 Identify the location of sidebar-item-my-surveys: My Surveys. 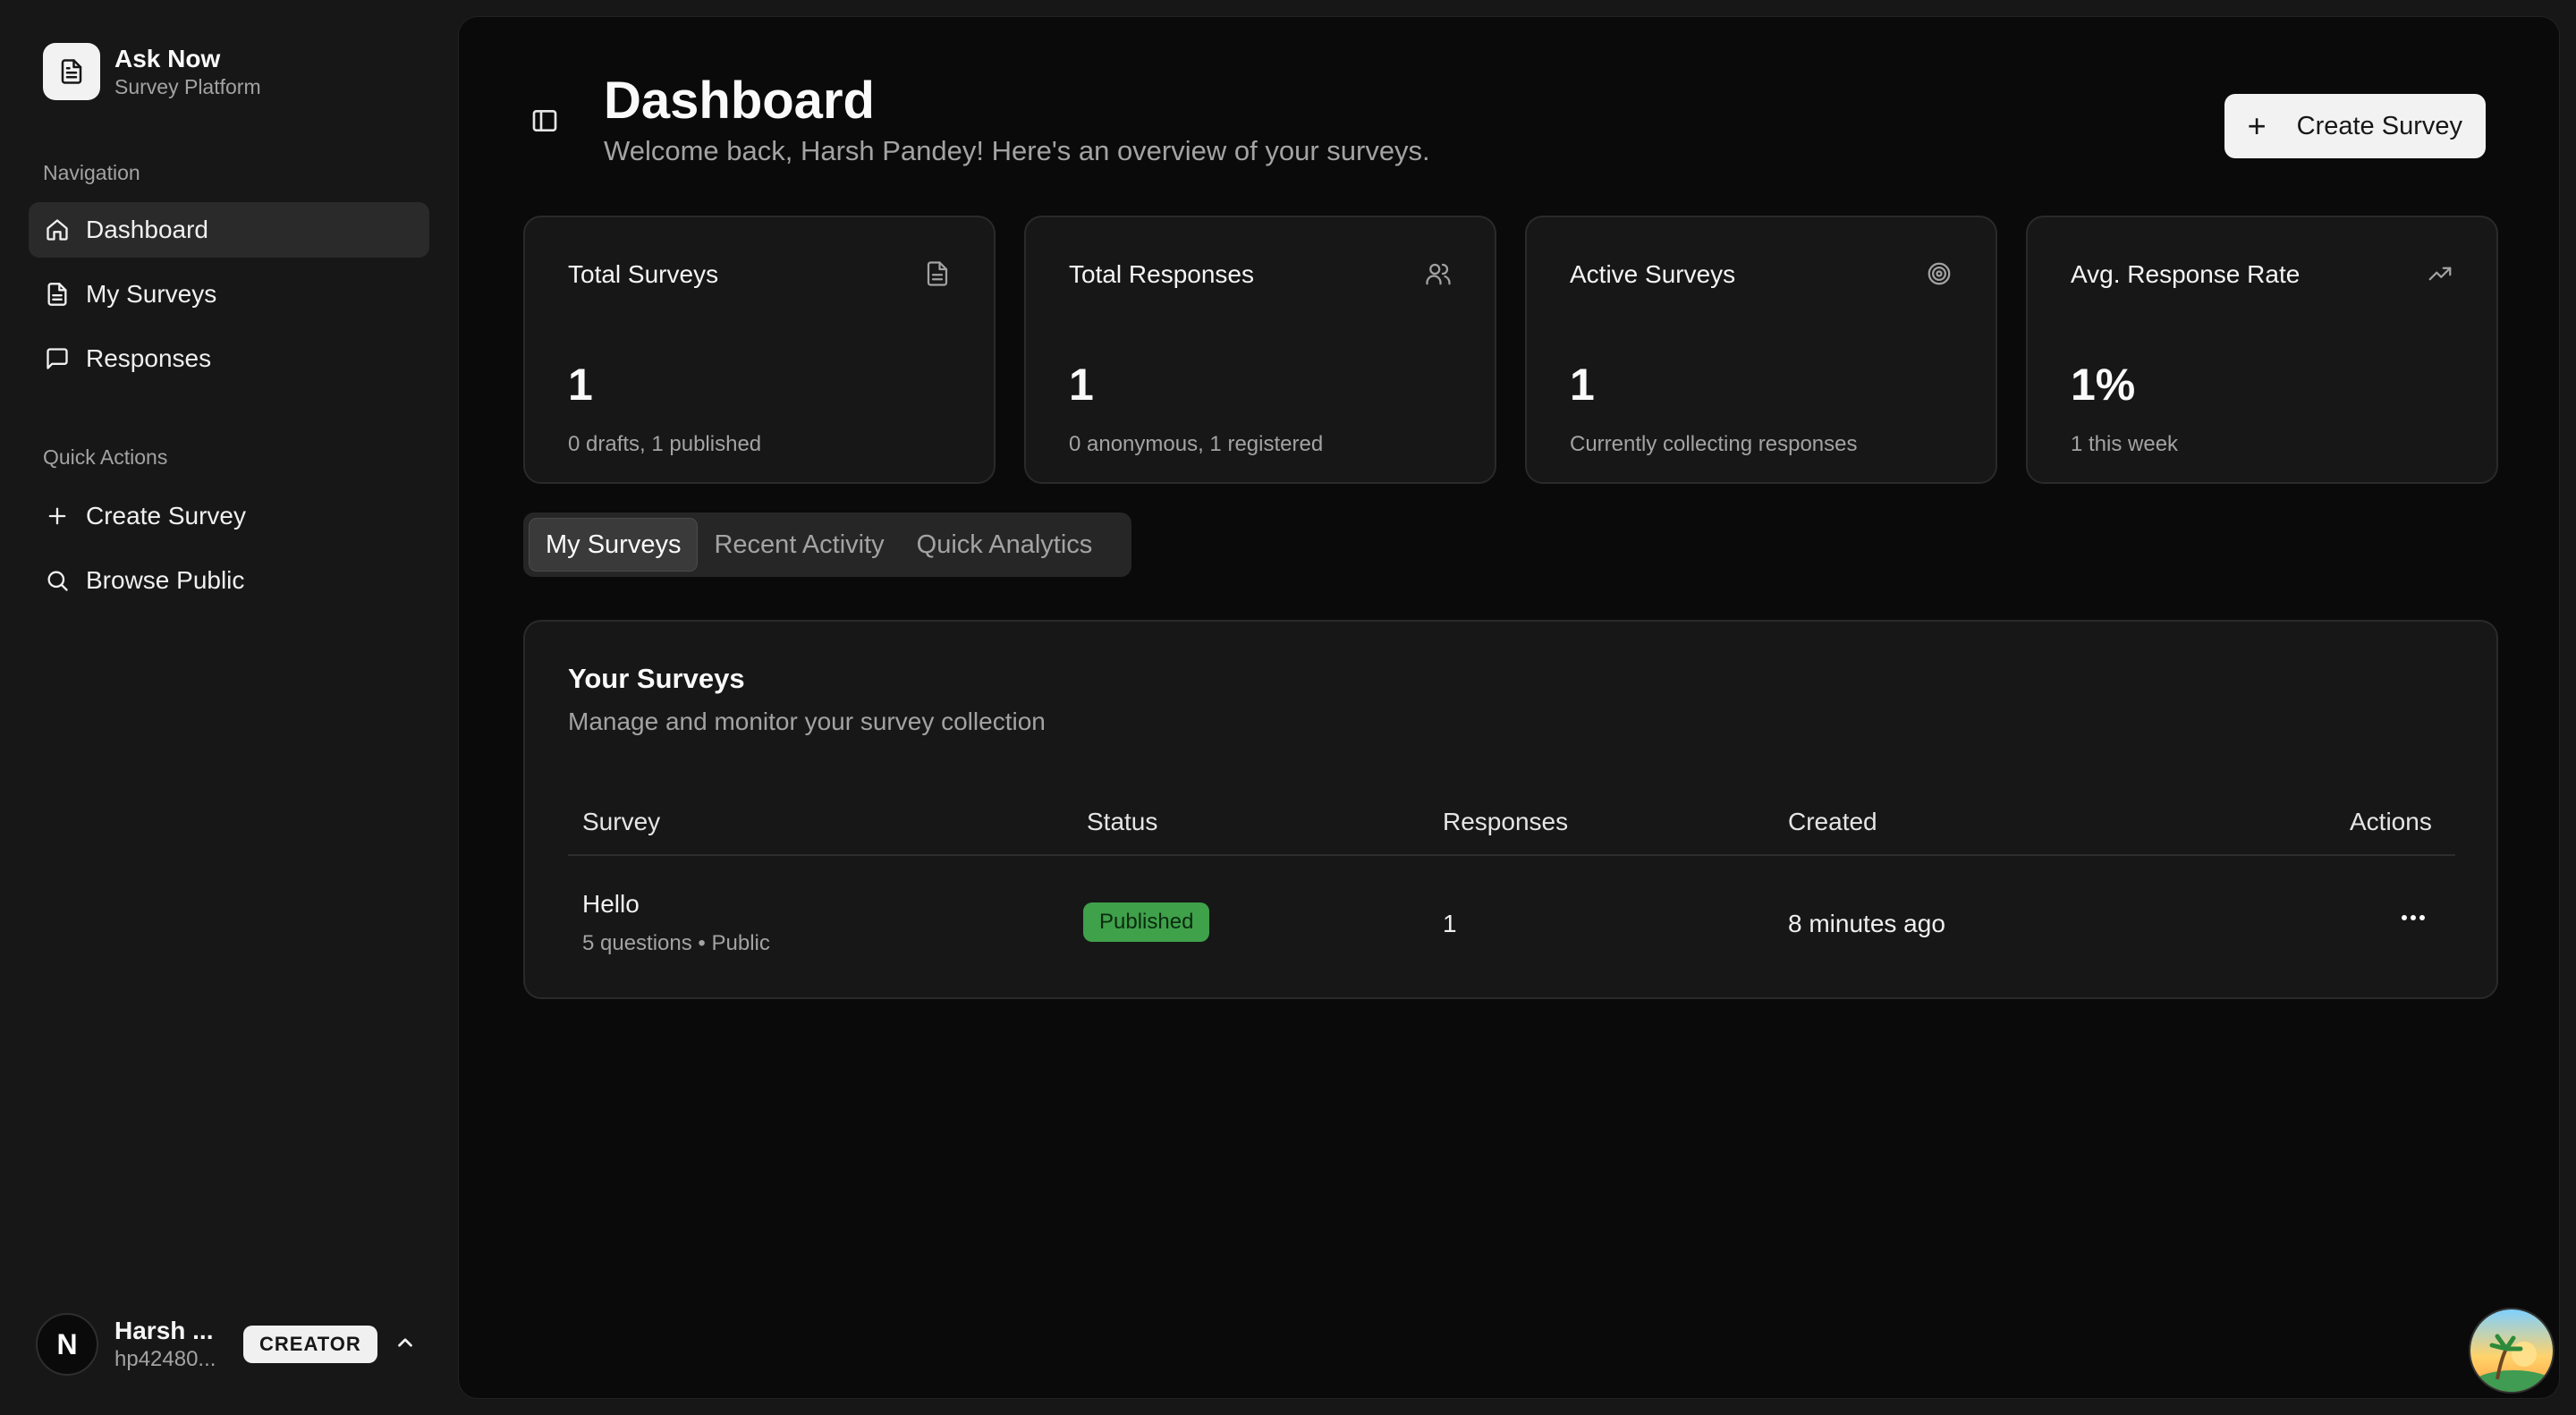
(229, 295).